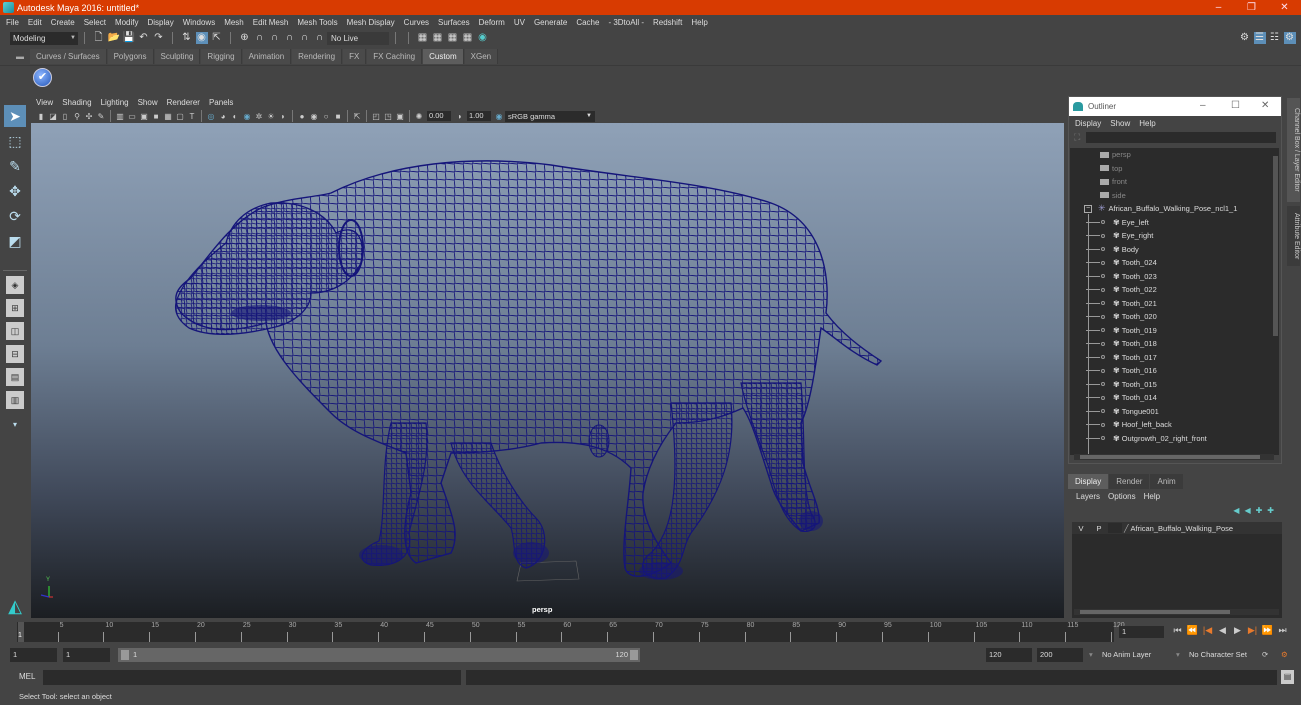 The height and width of the screenshot is (705, 1301). What do you see at coordinates (479, 116) in the screenshot?
I see `gamma-field: 1.00` at bounding box center [479, 116].